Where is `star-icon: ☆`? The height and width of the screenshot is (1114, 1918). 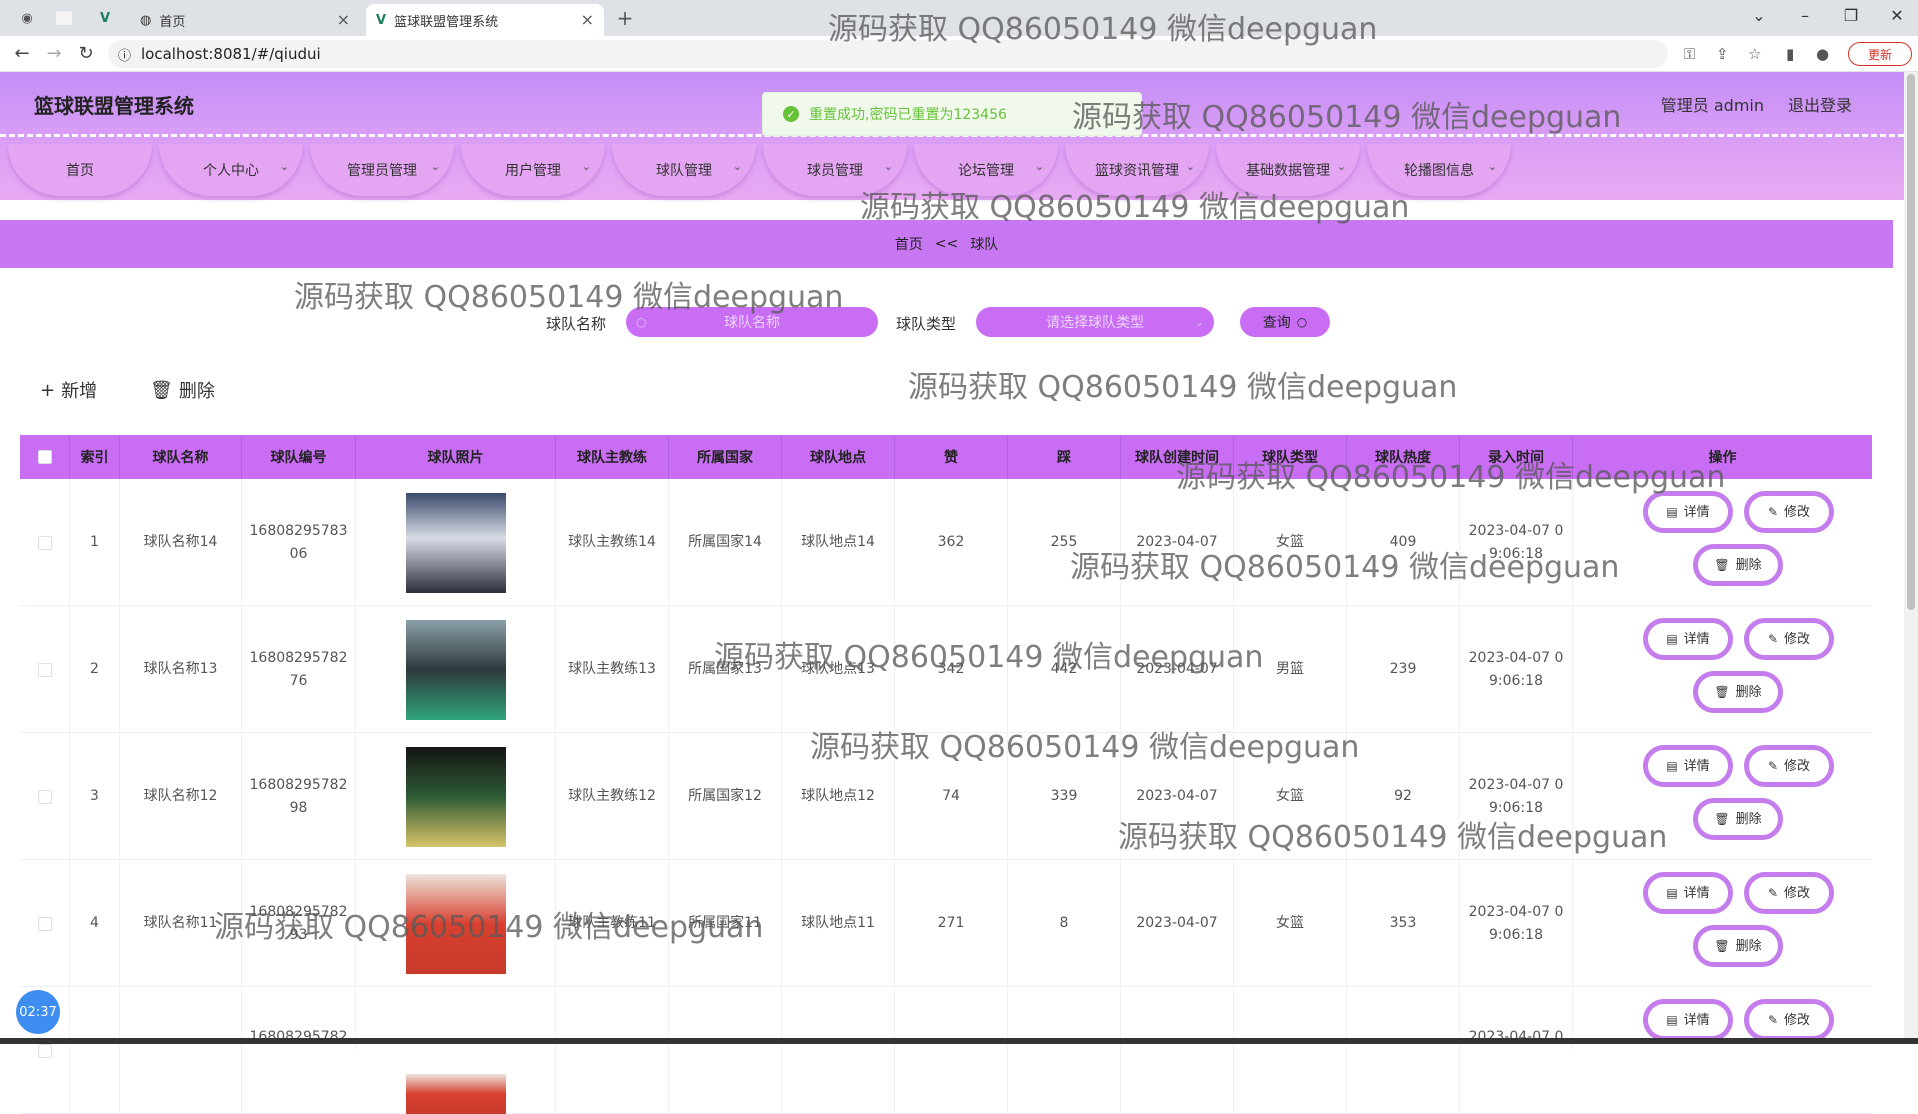
star-icon: ☆ is located at coordinates (1754, 54).